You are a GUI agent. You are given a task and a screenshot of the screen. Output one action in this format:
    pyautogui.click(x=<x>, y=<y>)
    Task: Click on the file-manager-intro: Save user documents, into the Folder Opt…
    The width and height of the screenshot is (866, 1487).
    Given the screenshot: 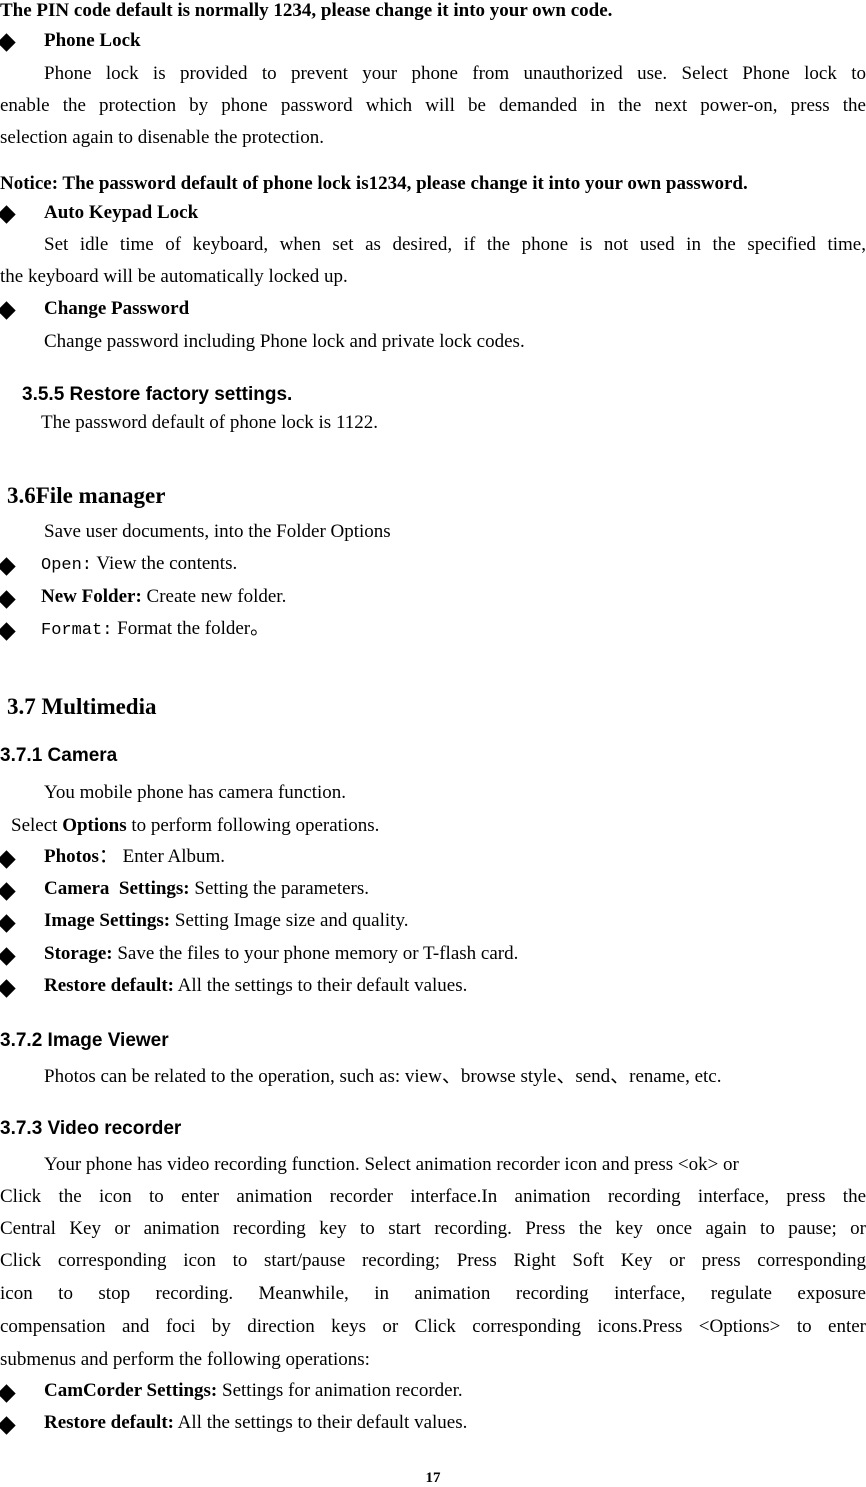 What is the action you would take?
    pyautogui.click(x=217, y=531)
    